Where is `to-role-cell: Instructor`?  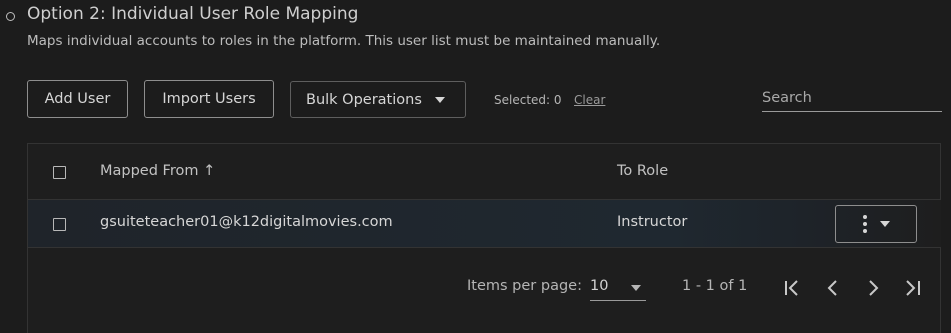 to-role-cell: Instructor is located at coordinates (652, 222).